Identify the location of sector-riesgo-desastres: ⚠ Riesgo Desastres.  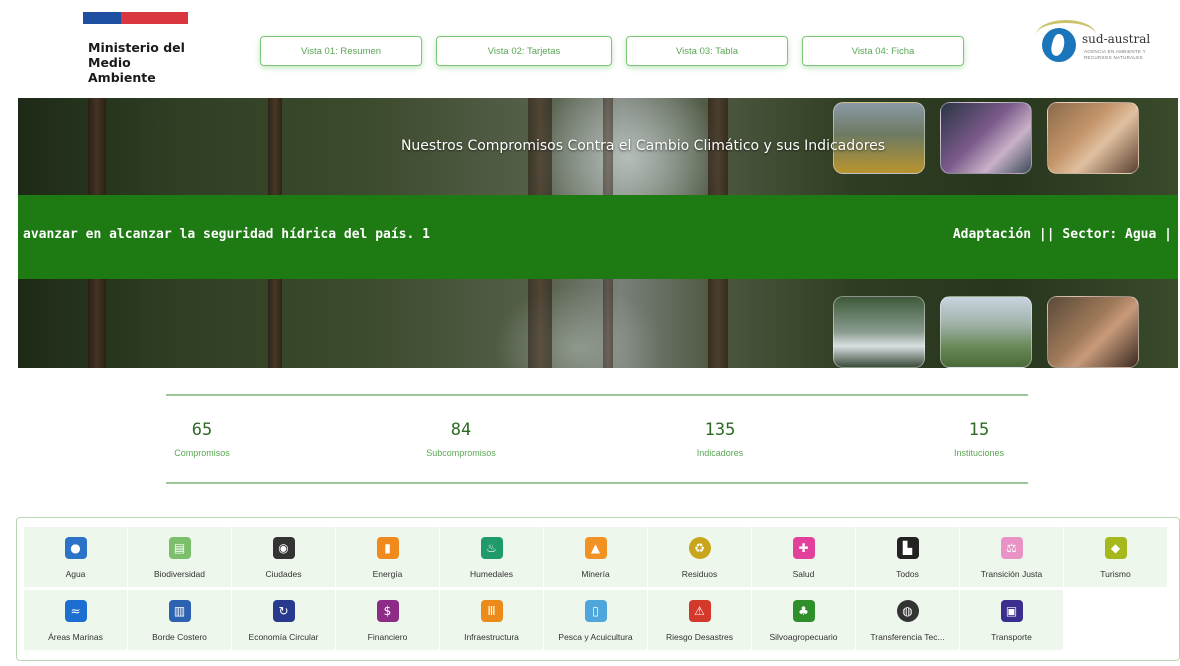
(699, 620).